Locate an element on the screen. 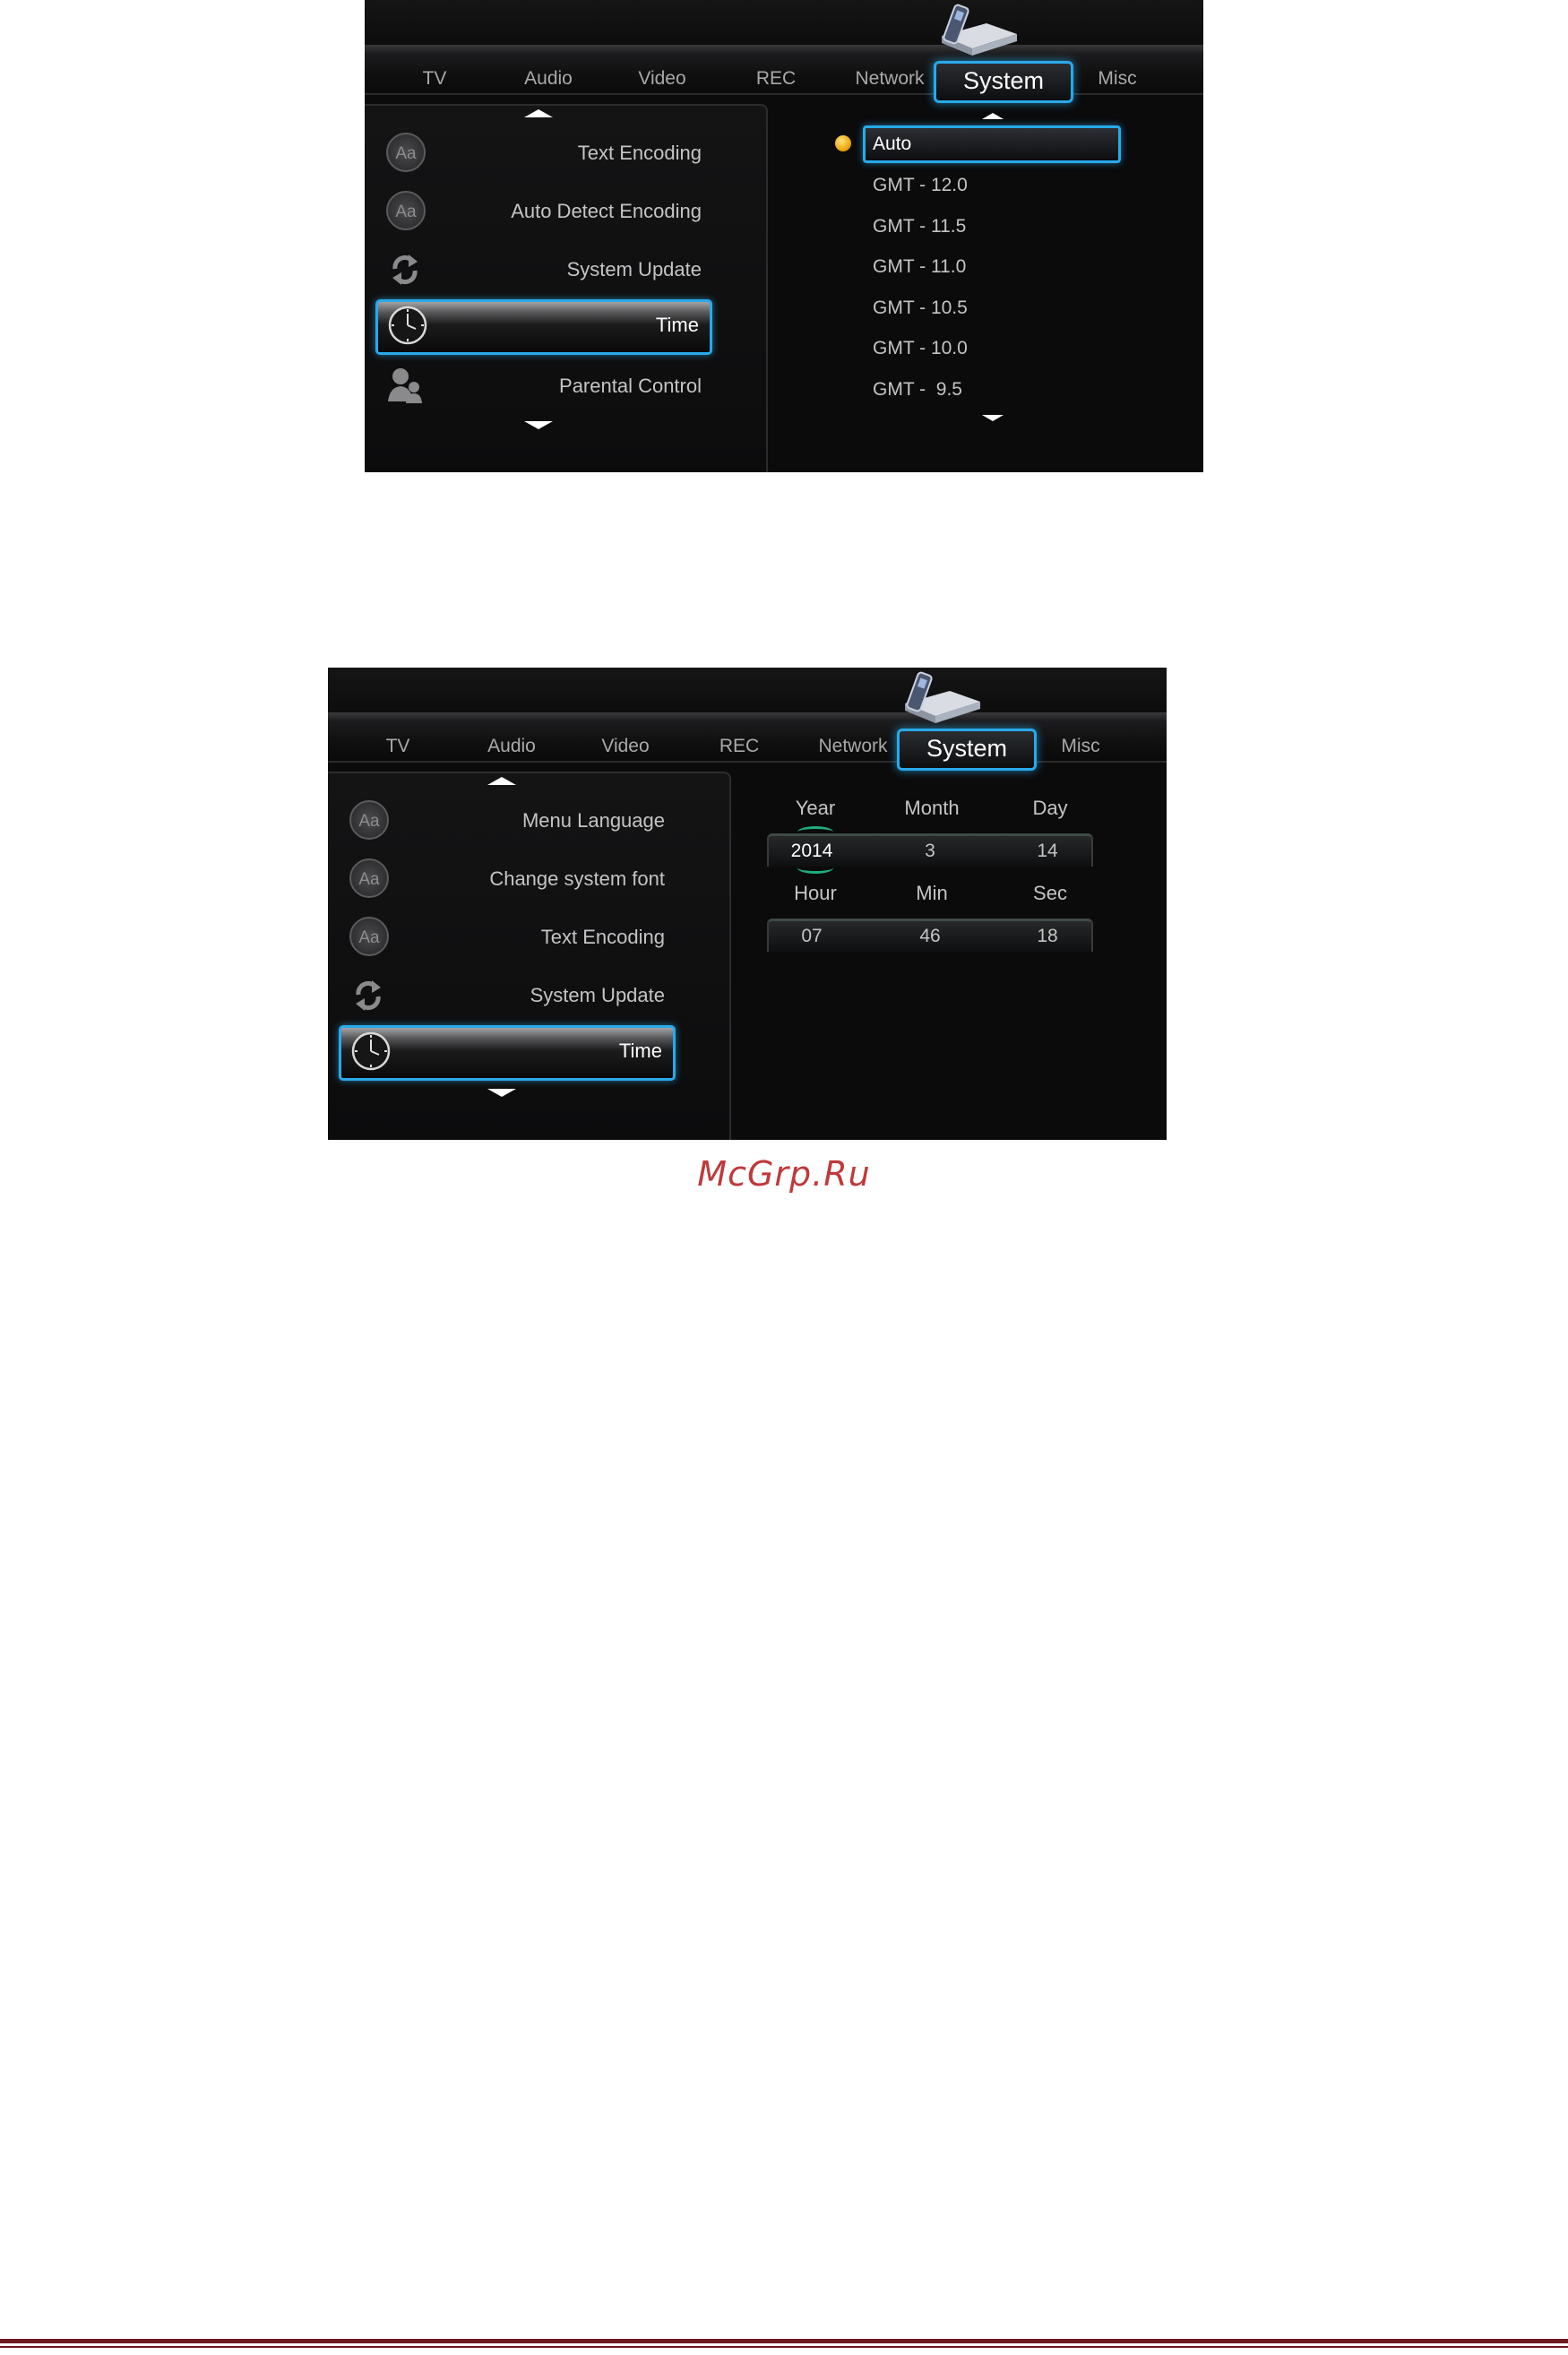 The width and height of the screenshot is (1568, 2355). menu-item-parental-control: Parental Control is located at coordinates (543, 385).